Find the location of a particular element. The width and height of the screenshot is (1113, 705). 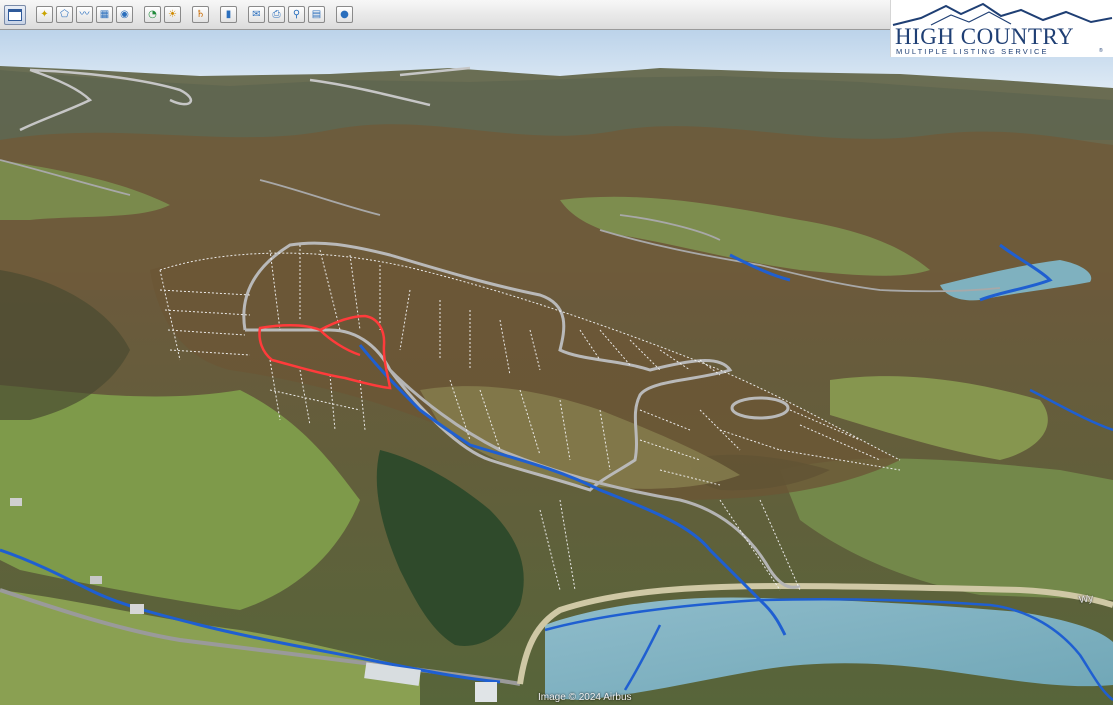

planets-button: ♄ is located at coordinates (200, 14).